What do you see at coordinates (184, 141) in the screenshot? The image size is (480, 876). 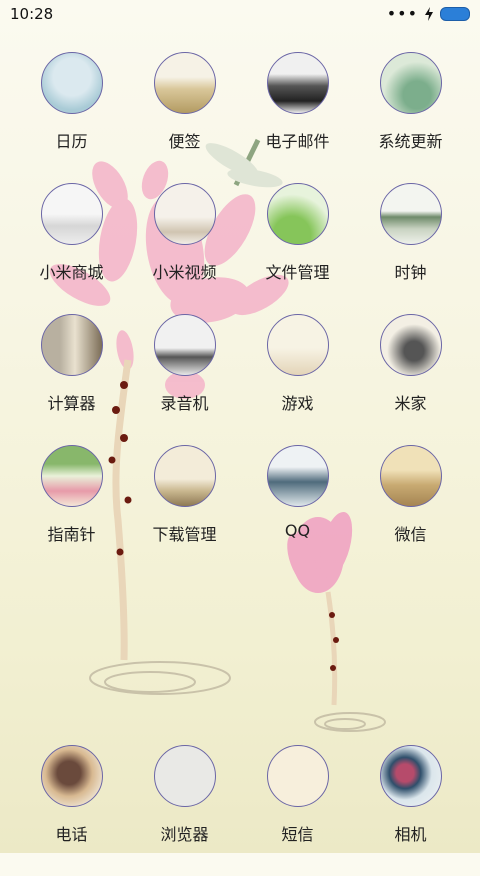 I see `app-label: 便签` at bounding box center [184, 141].